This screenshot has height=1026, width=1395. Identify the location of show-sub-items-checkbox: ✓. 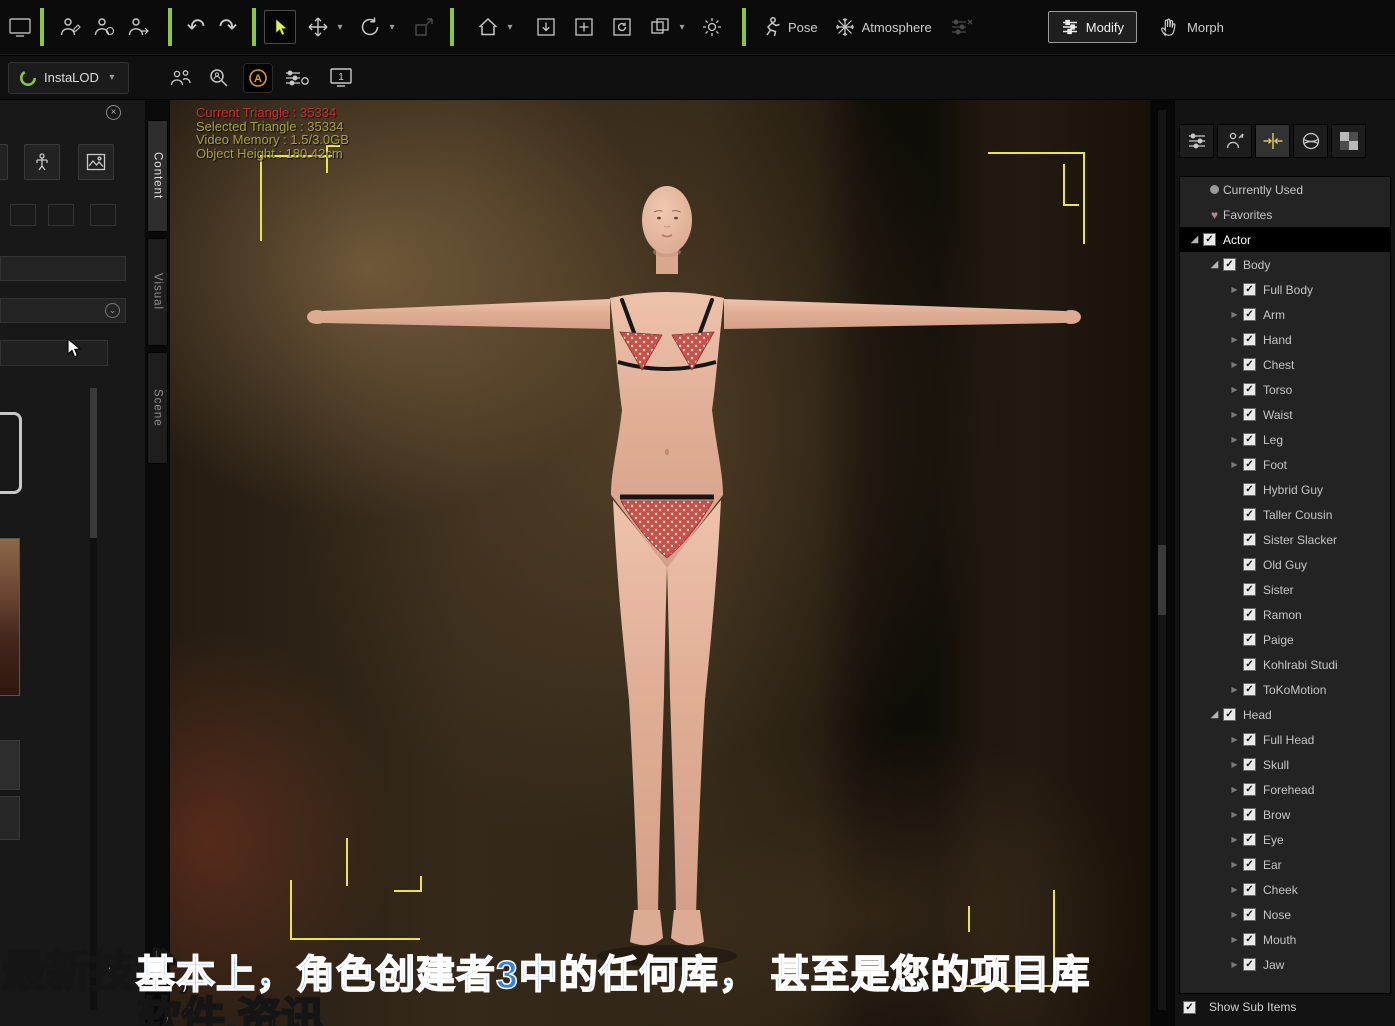
(1189, 1007).